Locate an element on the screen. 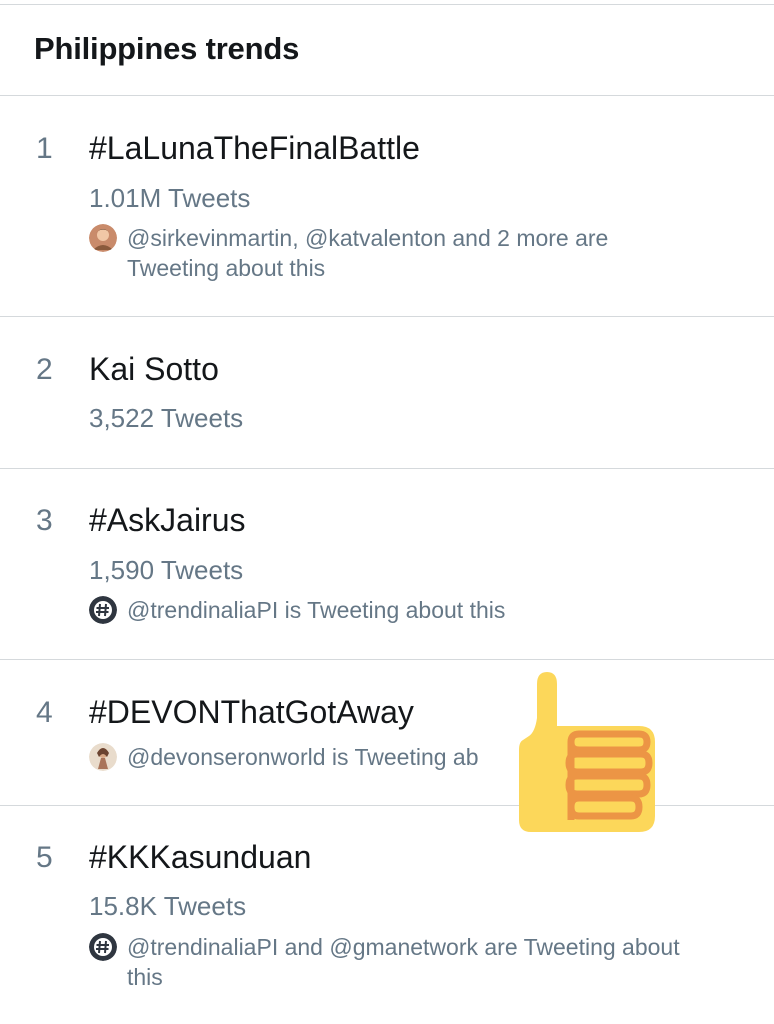 The width and height of the screenshot is (774, 1024). trend-name: #AskJairus is located at coordinates (167, 520).